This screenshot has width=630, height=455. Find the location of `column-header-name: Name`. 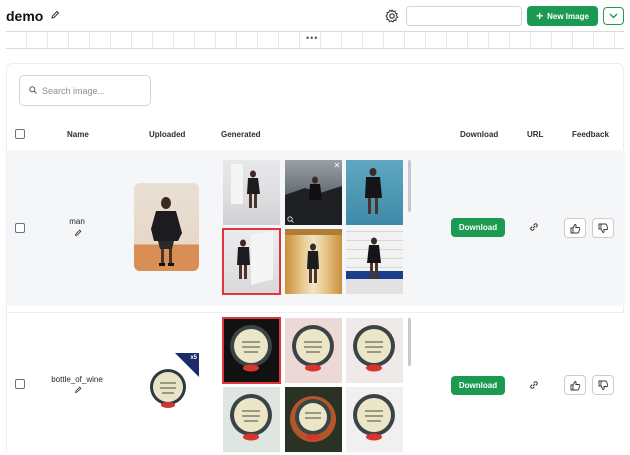

column-header-name: Name is located at coordinates (78, 134).